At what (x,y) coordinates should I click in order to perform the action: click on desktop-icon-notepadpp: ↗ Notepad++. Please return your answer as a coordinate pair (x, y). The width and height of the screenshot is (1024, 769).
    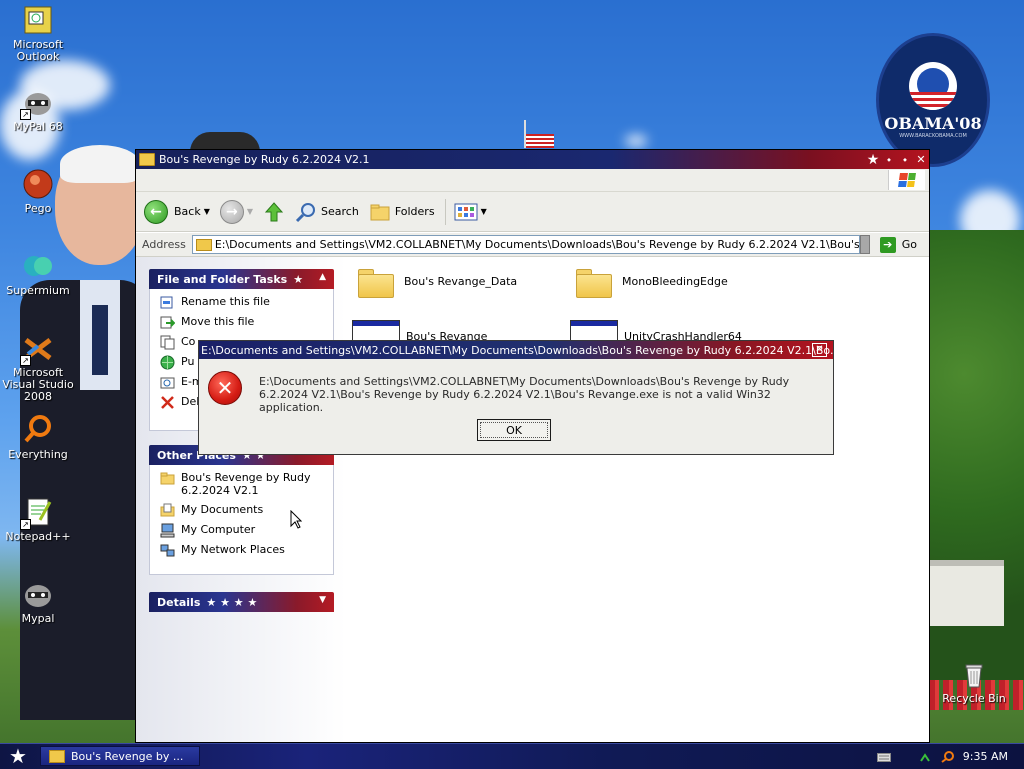
    Looking at the image, I should click on (38, 519).